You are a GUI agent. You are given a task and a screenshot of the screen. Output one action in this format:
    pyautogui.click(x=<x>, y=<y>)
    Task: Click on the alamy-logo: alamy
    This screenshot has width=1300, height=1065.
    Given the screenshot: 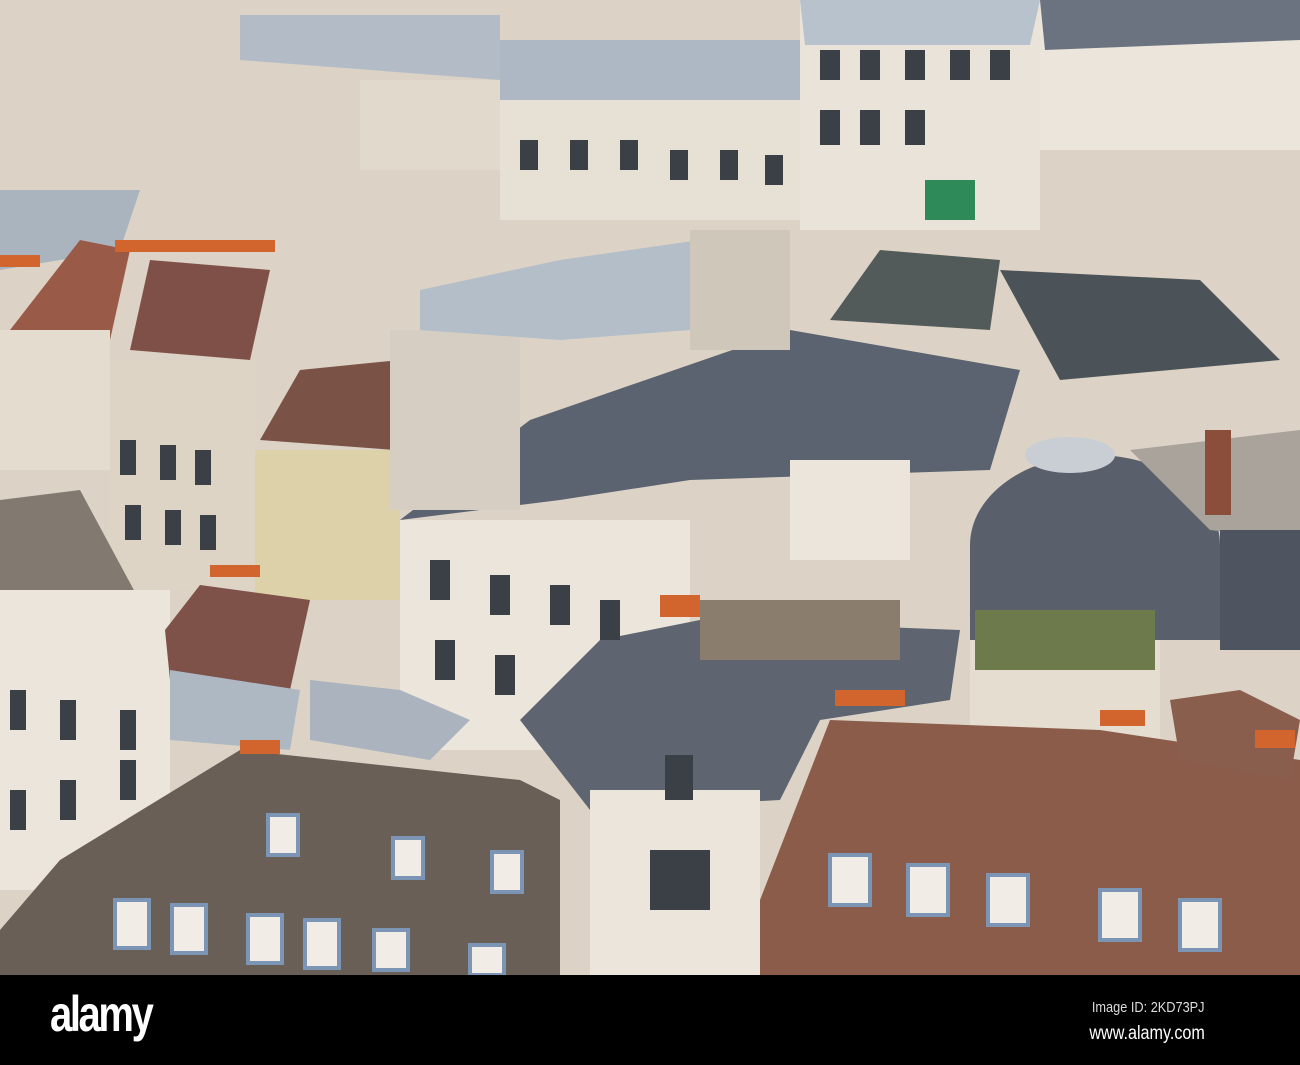 What is the action you would take?
    pyautogui.click(x=102, y=1014)
    